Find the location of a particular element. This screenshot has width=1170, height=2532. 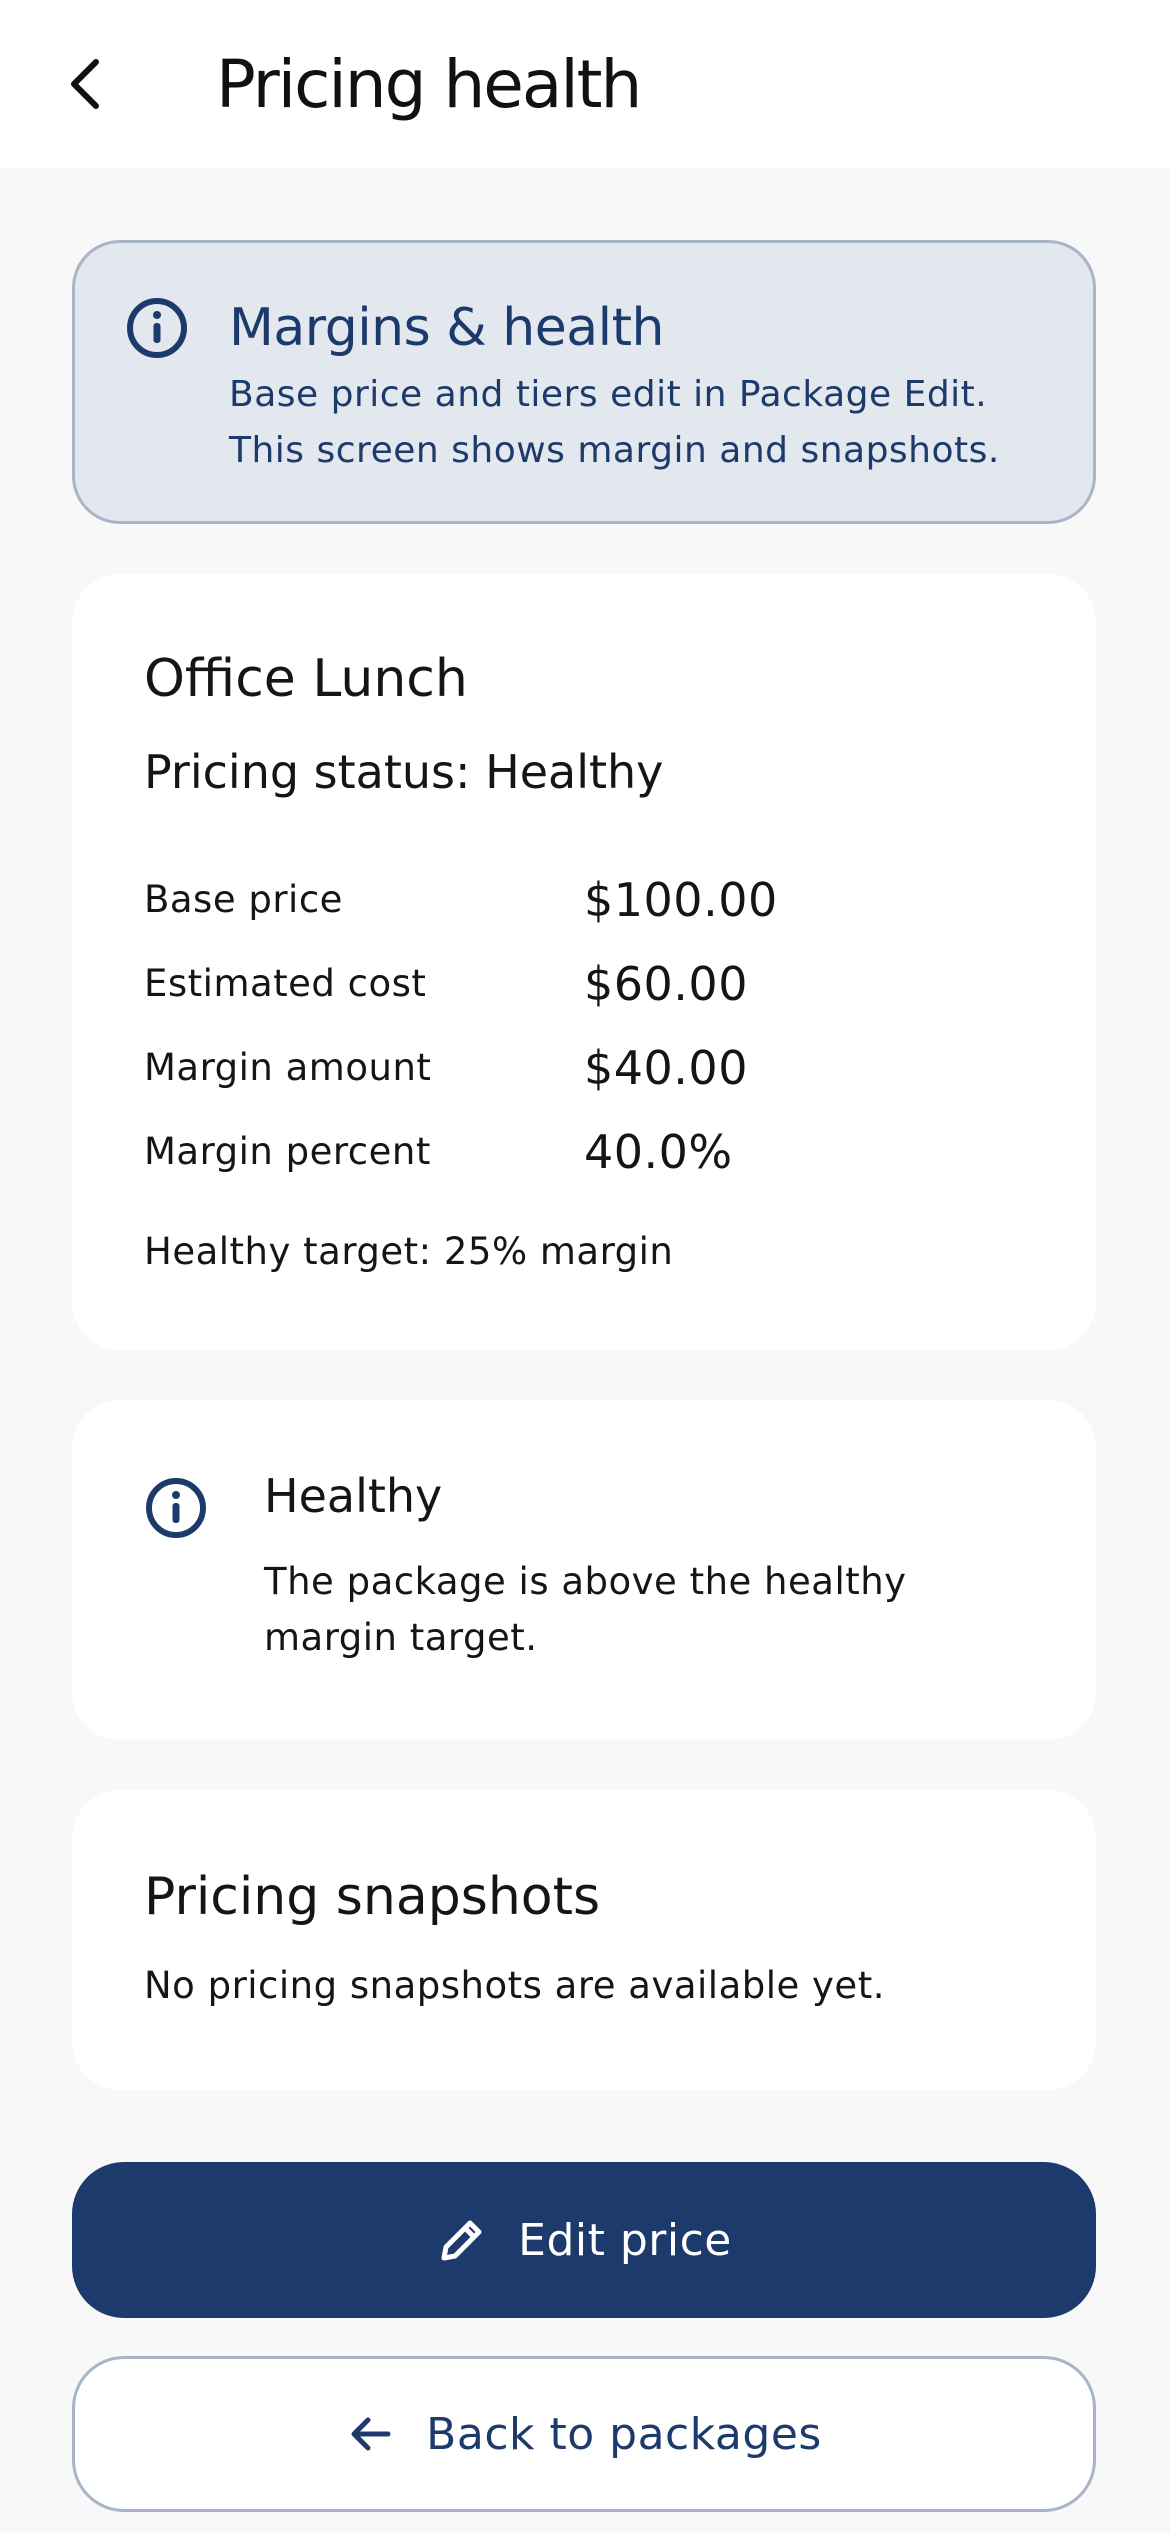

metric-value: $60.00 is located at coordinates (666, 984).